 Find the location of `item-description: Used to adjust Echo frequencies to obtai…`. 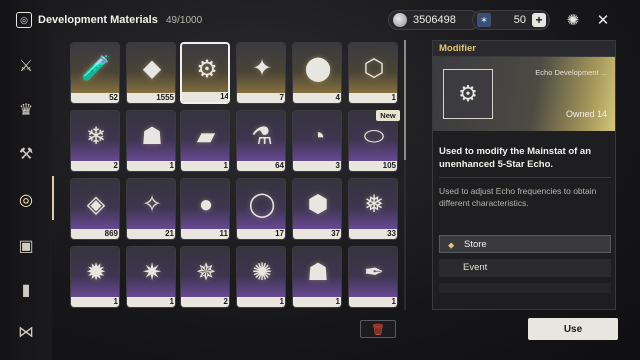

item-description: Used to adjust Echo frequencies to obtai… is located at coordinates (518, 197).